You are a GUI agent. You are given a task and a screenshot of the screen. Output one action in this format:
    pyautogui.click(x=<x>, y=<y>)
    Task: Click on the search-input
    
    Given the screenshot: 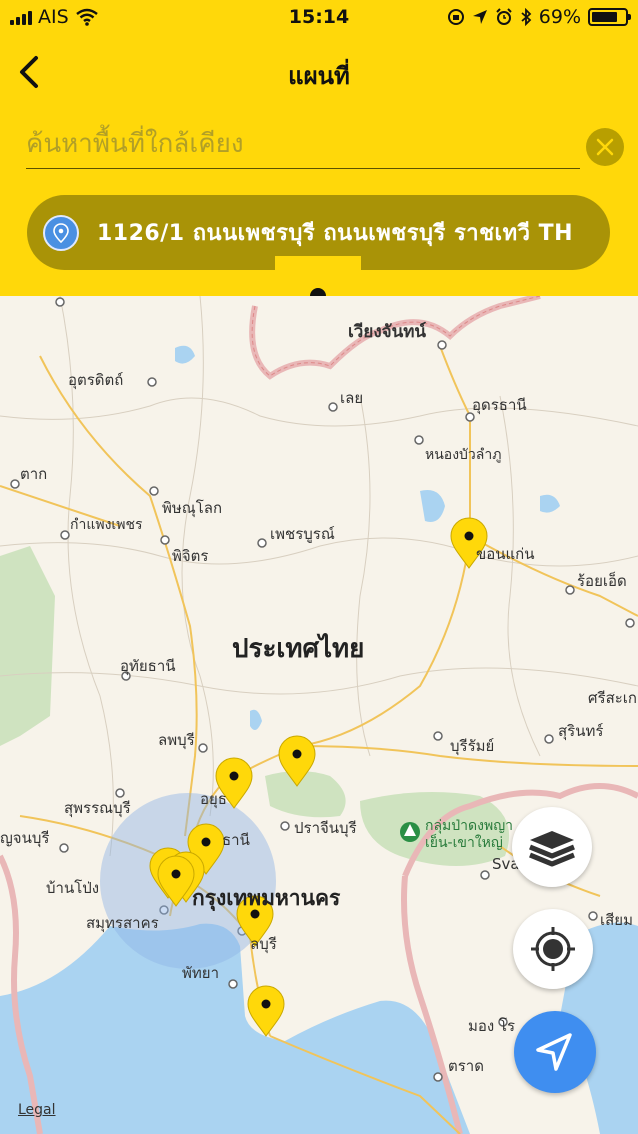 What is the action you would take?
    pyautogui.click(x=303, y=144)
    